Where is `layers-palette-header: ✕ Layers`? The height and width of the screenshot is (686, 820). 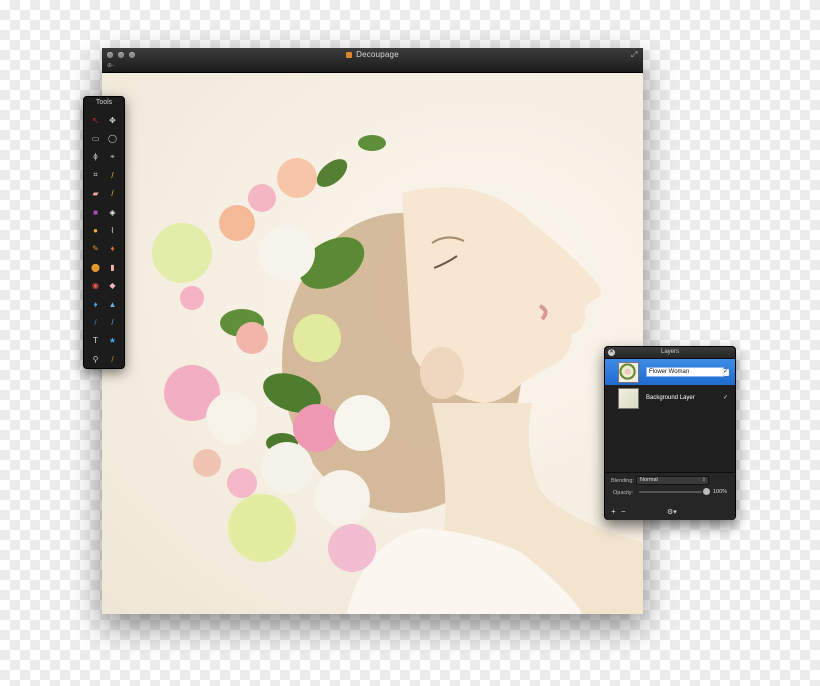
layers-palette-header: ✕ Layers is located at coordinates (670, 353).